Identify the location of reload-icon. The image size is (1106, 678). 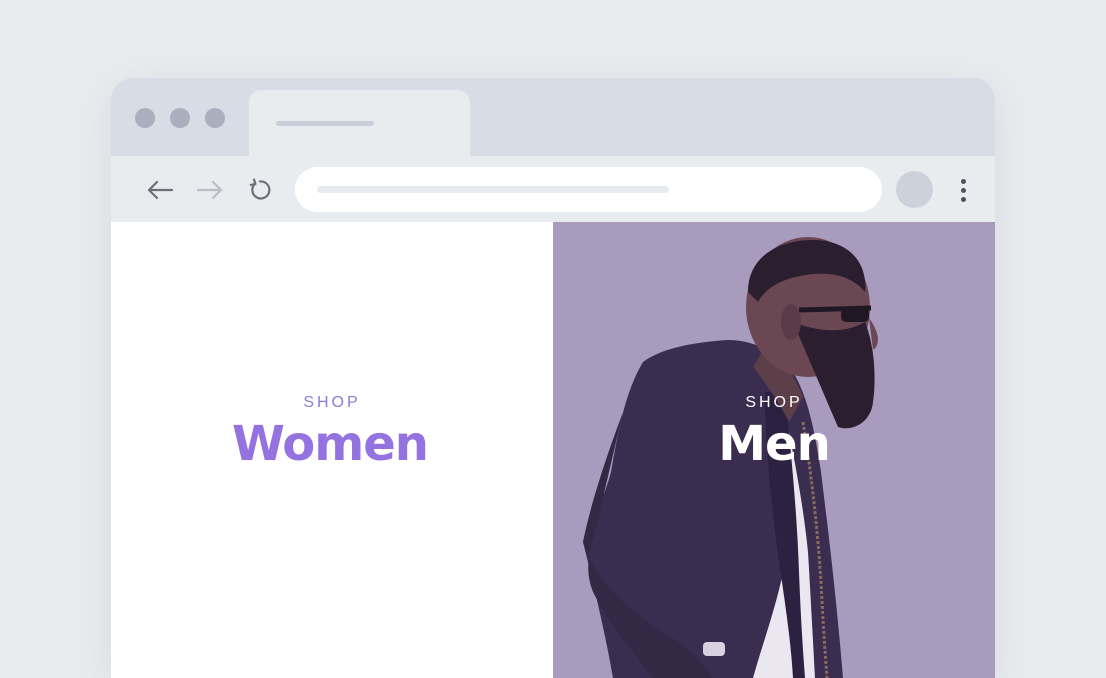
(260, 189).